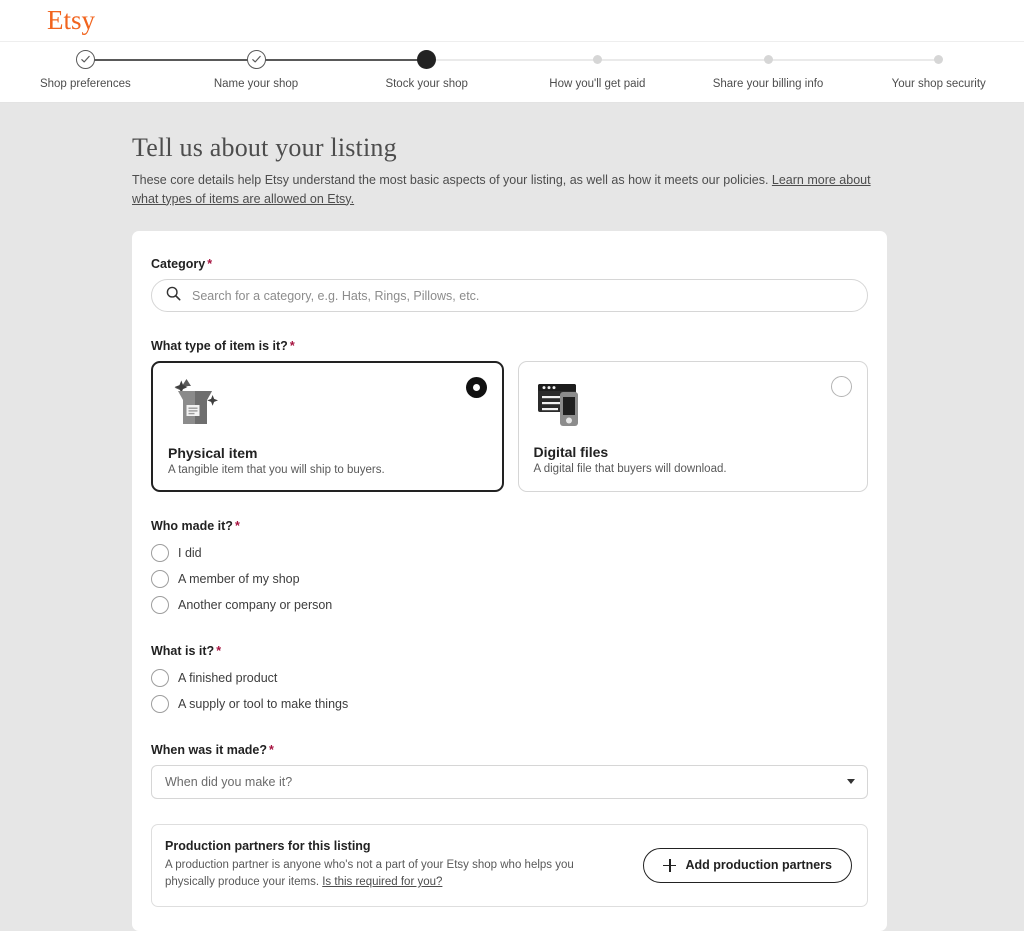 The height and width of the screenshot is (931, 1024). I want to click on radio-selected-indicator, so click(476, 387).